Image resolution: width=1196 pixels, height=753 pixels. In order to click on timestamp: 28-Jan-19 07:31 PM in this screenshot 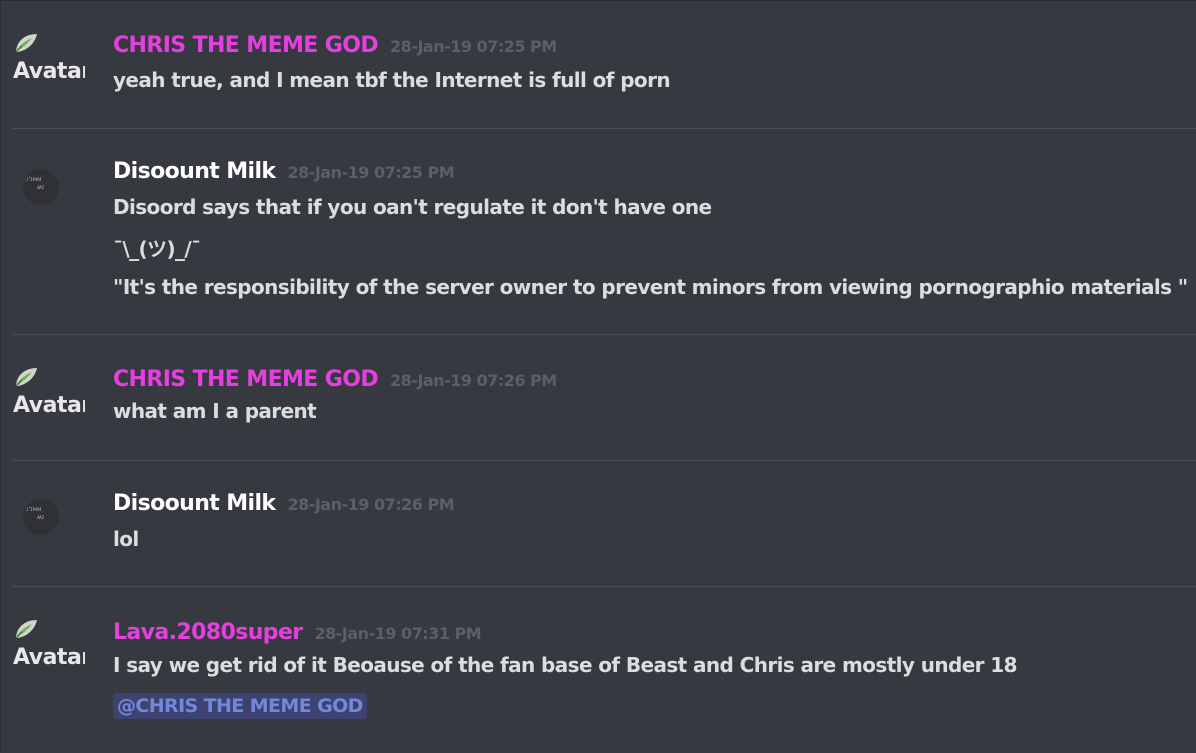, I will do `click(398, 633)`.